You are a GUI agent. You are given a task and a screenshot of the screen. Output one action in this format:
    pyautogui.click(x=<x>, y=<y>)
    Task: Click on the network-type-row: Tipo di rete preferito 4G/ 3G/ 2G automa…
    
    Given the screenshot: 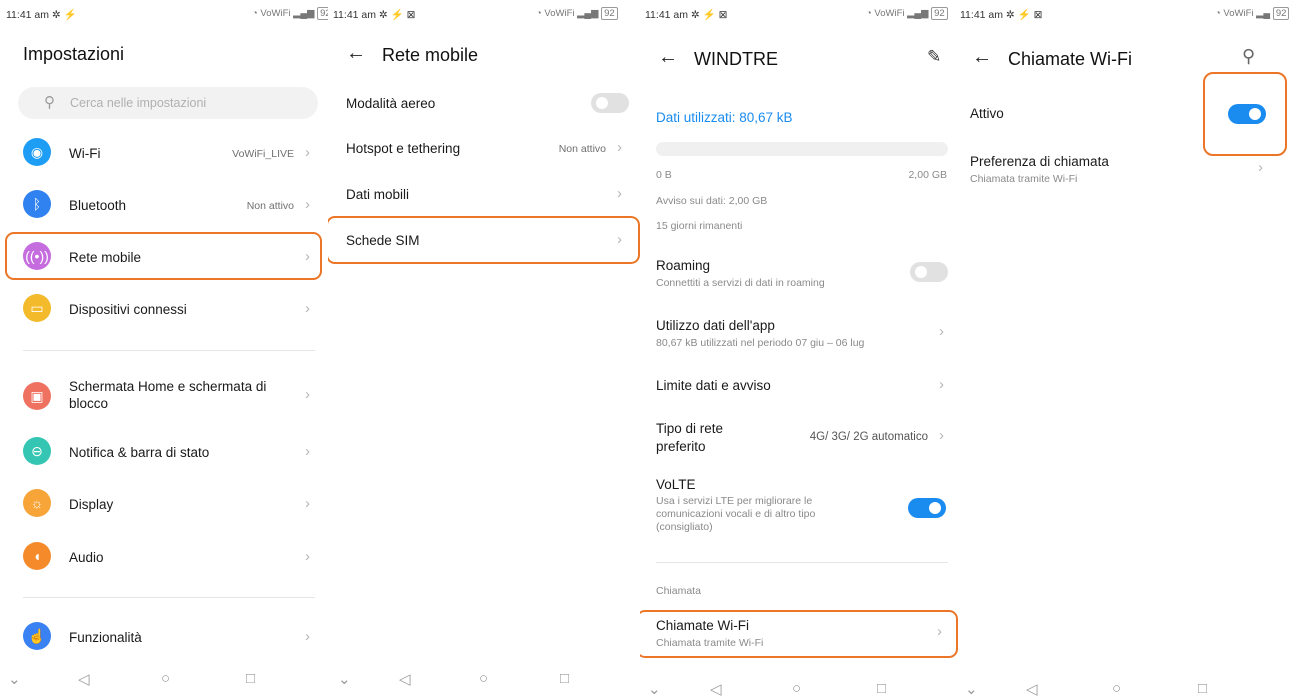 What is the action you would take?
    pyautogui.click(x=800, y=439)
    